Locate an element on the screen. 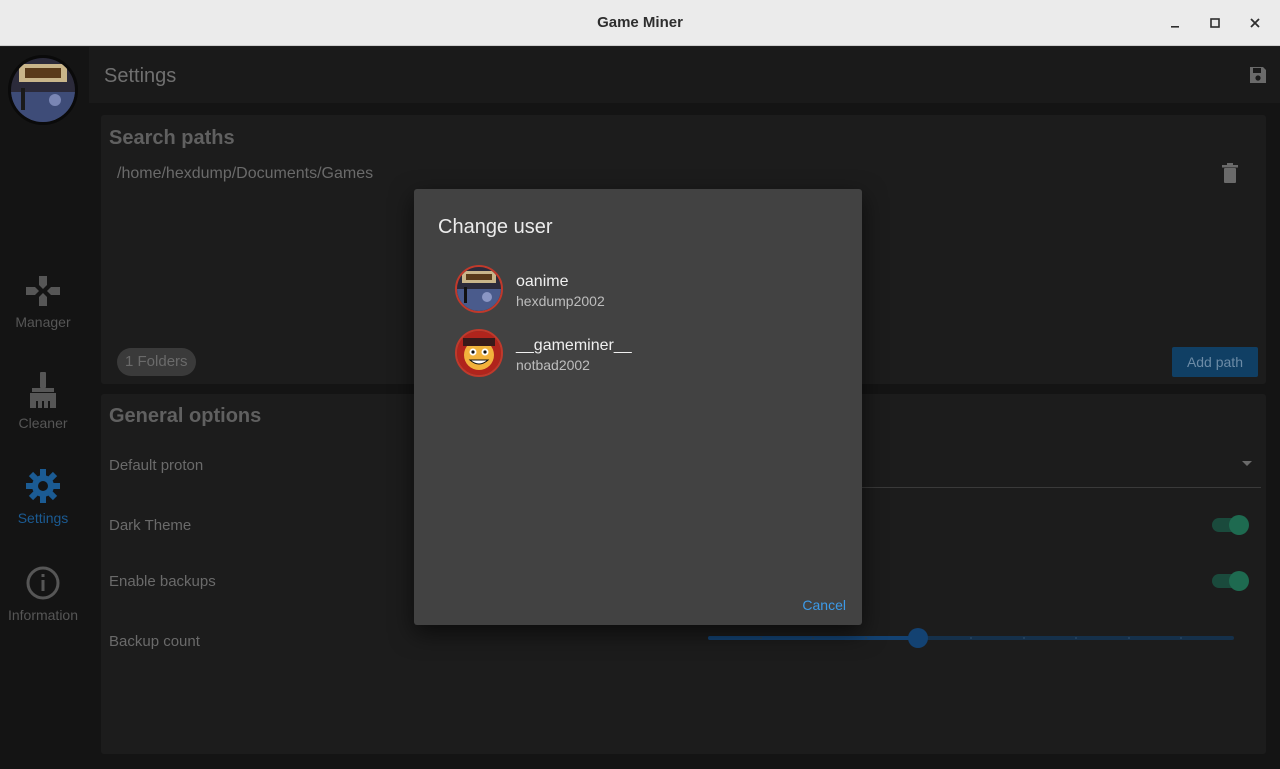 Image resolution: width=1280 pixels, height=769 pixels. broom-icon is located at coordinates (43, 390).